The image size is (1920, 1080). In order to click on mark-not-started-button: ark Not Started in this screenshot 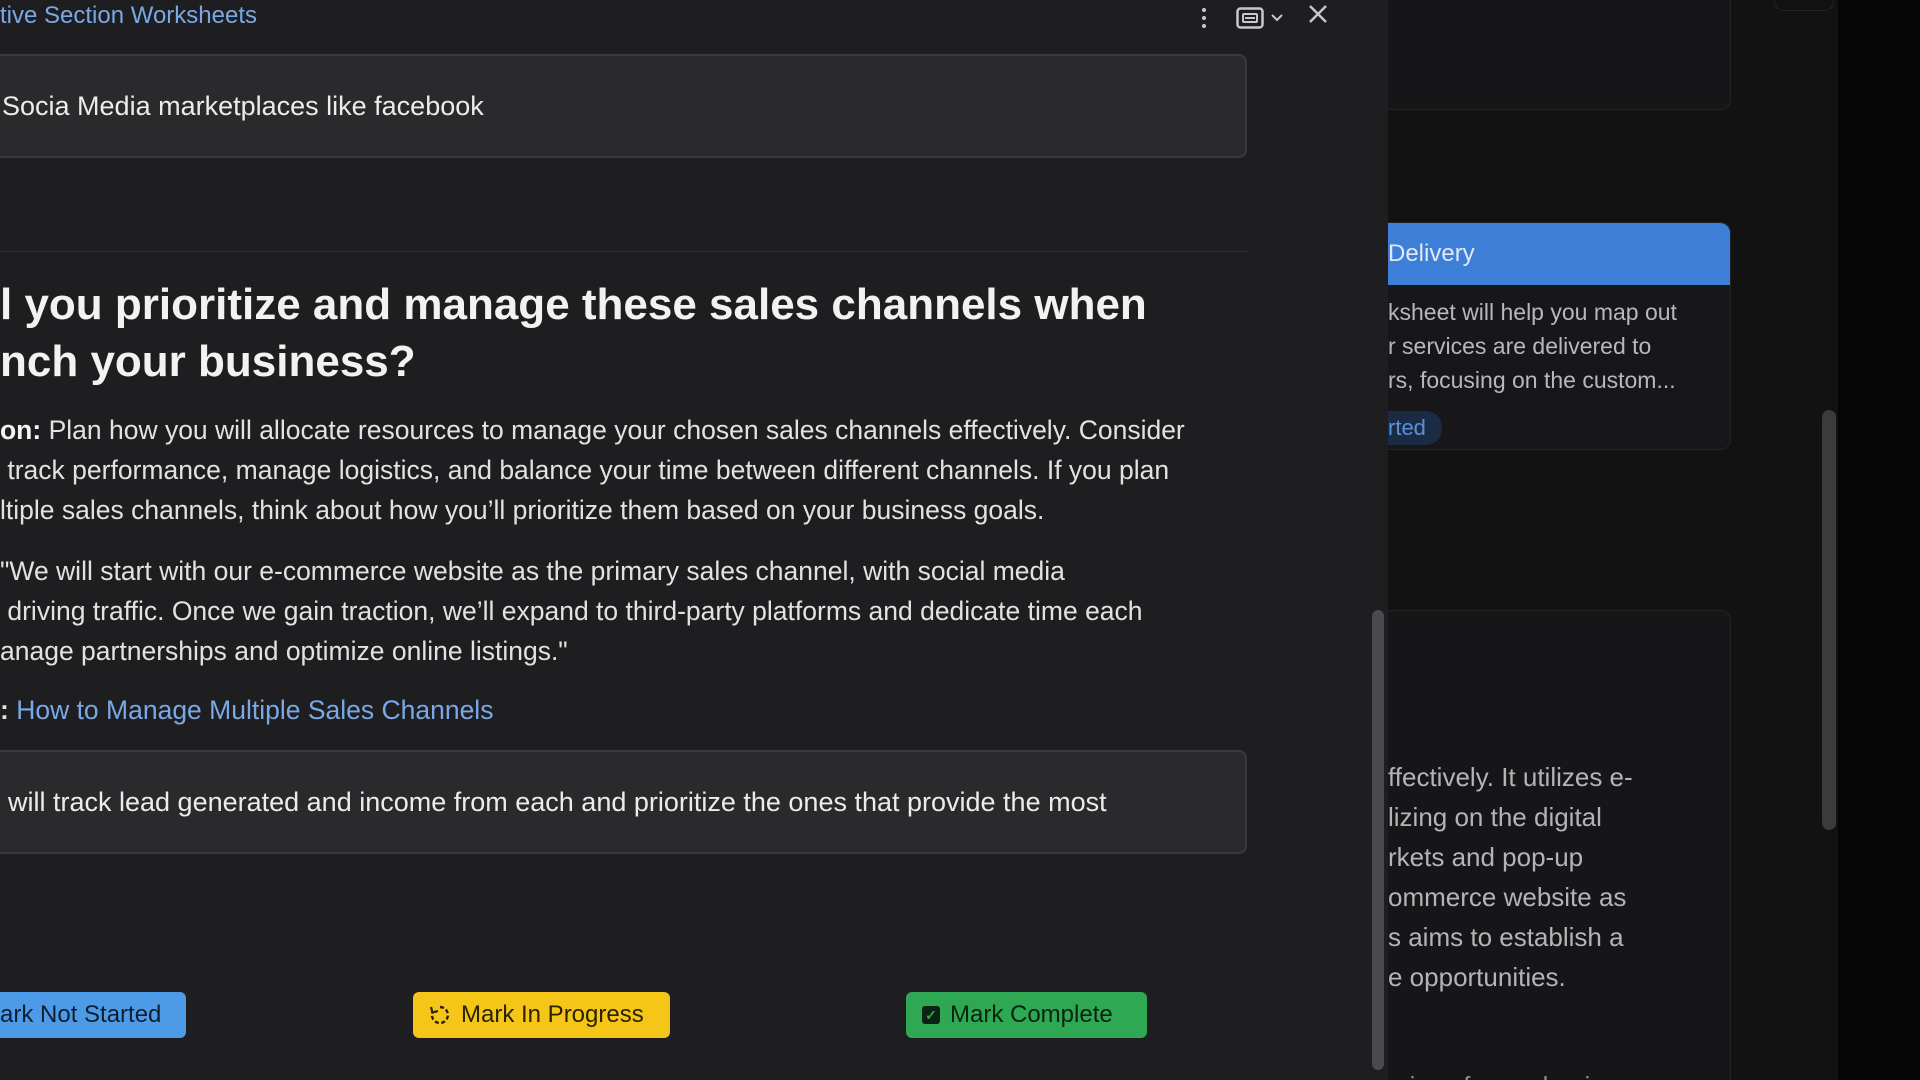, I will do `click(93, 1015)`.